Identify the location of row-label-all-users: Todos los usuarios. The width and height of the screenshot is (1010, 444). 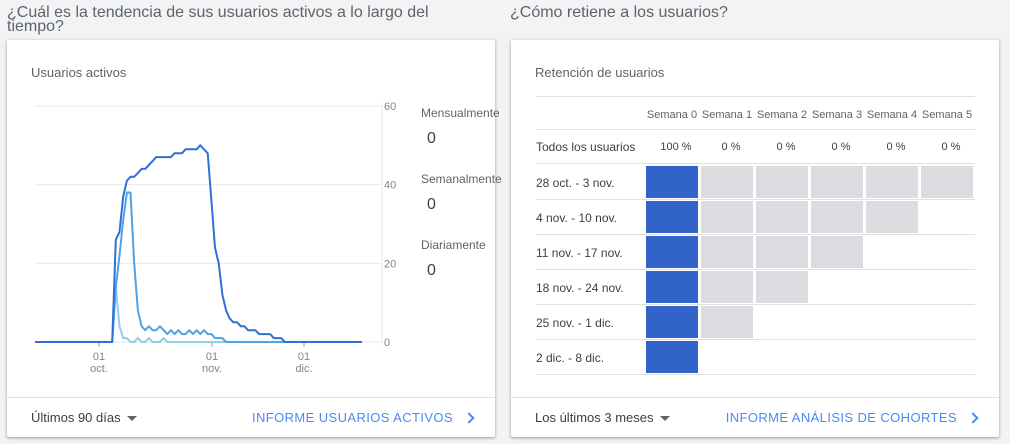
(586, 147).